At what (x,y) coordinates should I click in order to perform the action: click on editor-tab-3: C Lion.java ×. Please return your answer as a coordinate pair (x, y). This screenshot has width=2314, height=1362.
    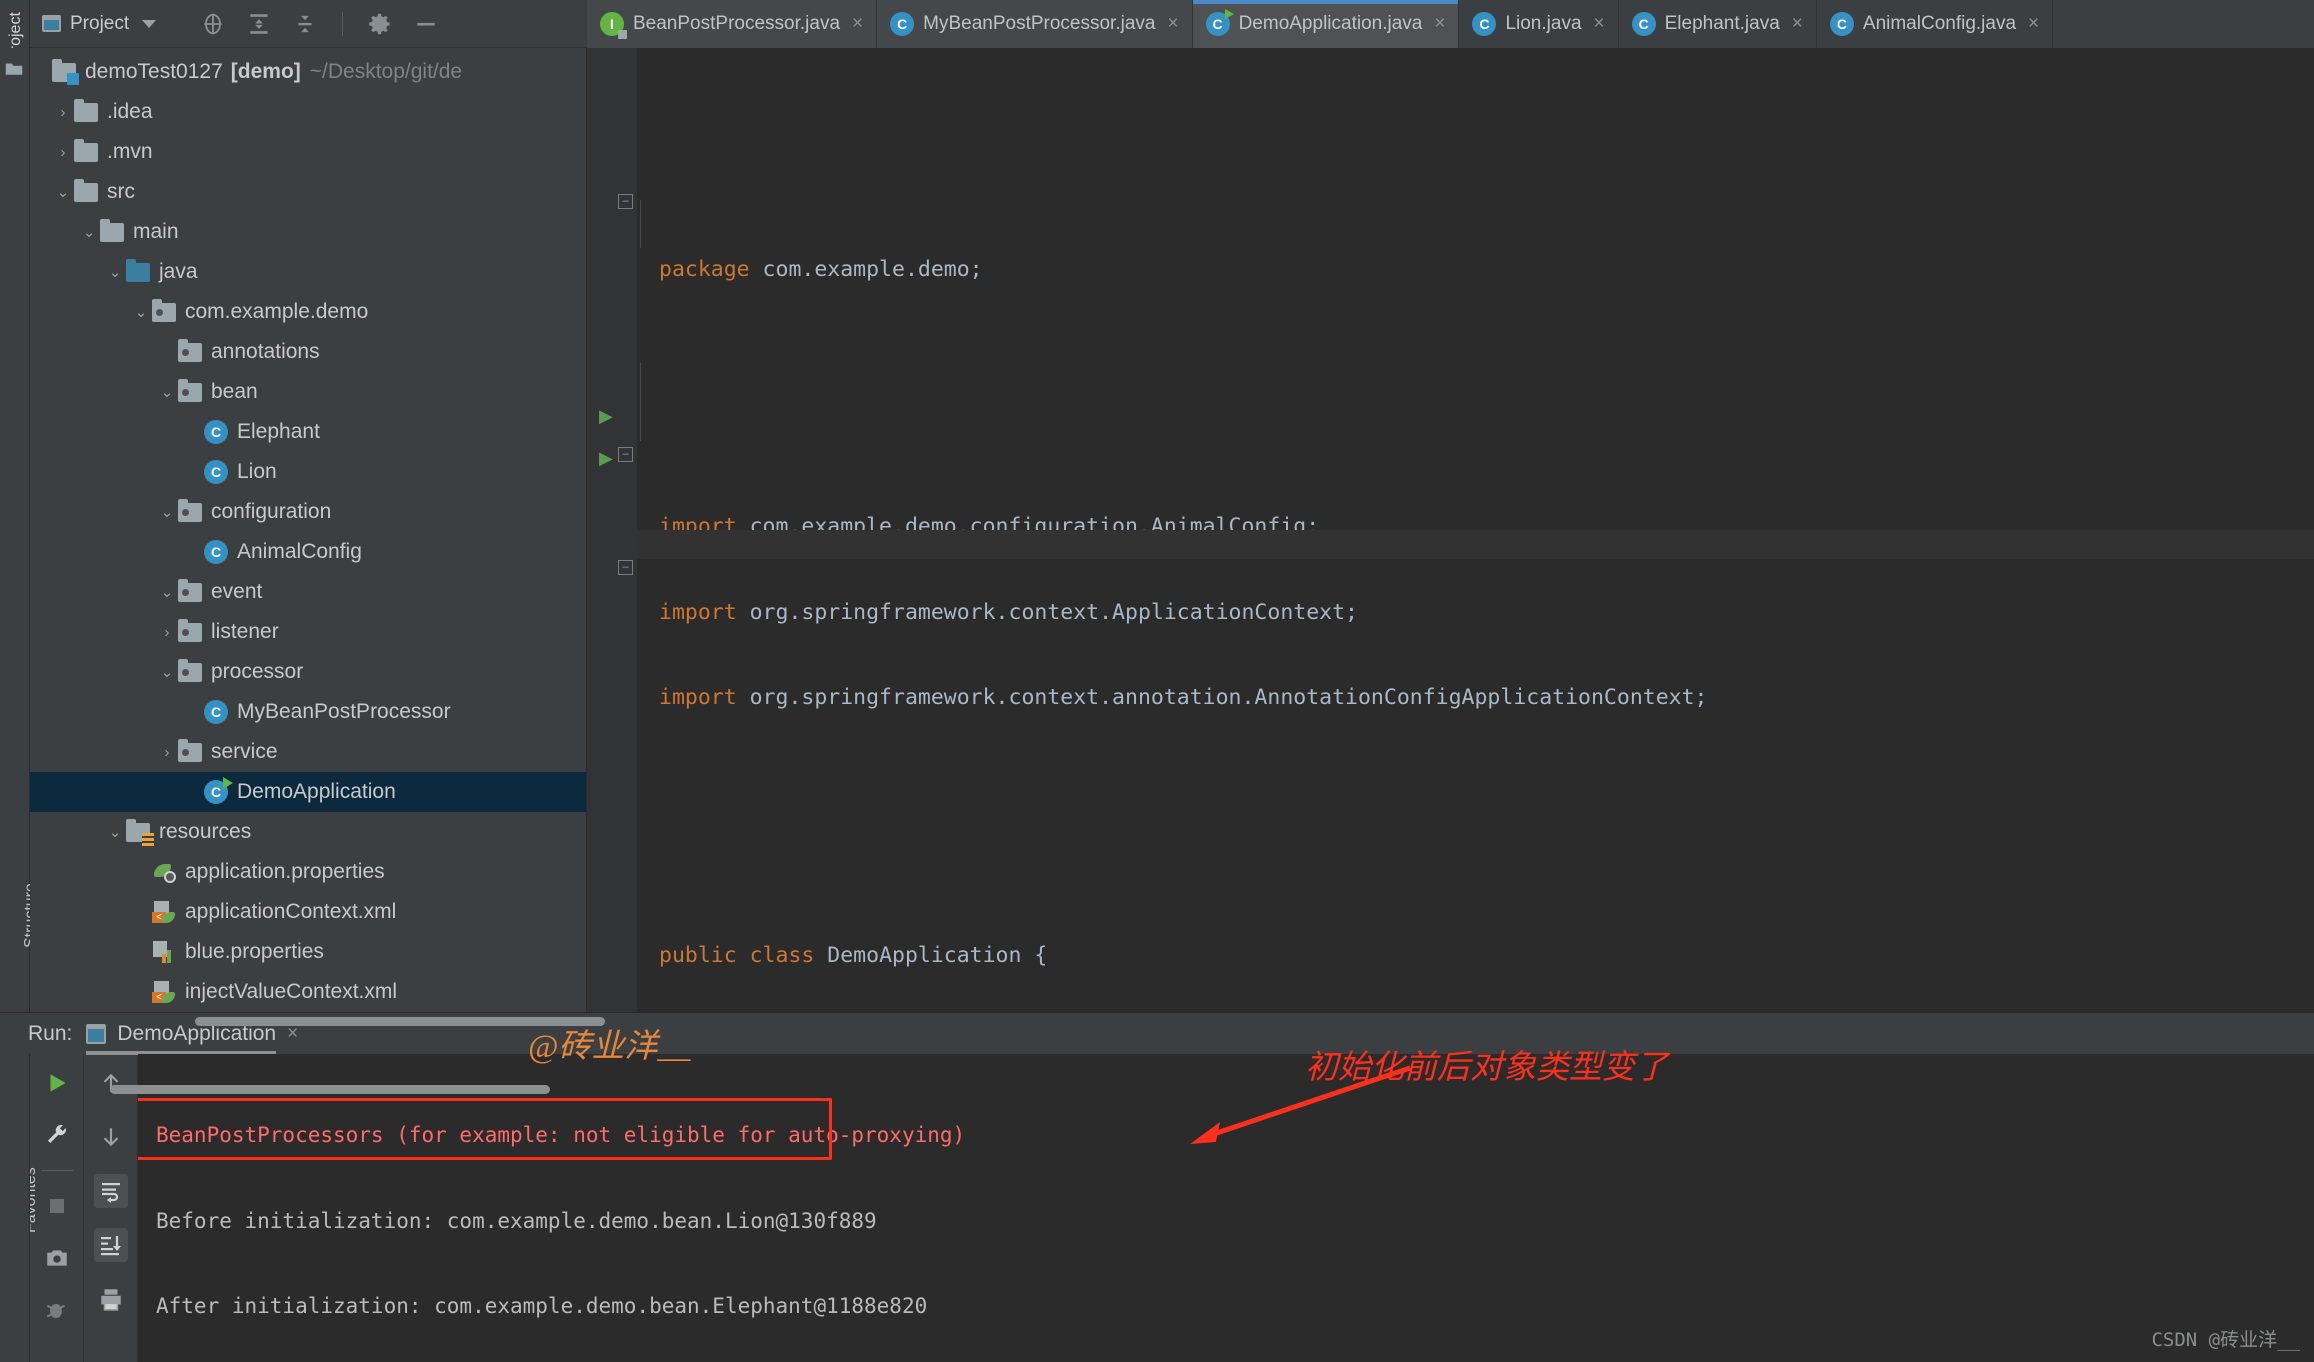
    Looking at the image, I should click on (1539, 24).